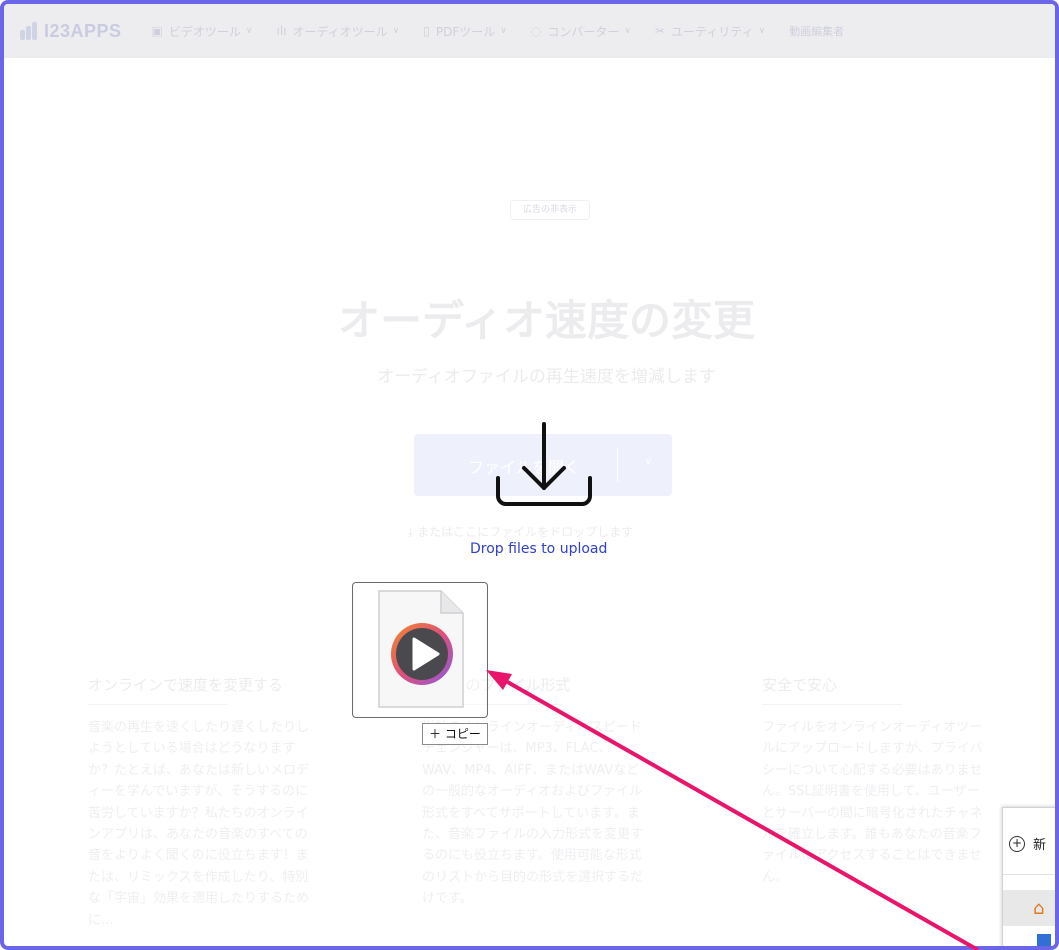 This screenshot has width=1059, height=950. I want to click on nav-item-label: ビデオツール, so click(204, 31).